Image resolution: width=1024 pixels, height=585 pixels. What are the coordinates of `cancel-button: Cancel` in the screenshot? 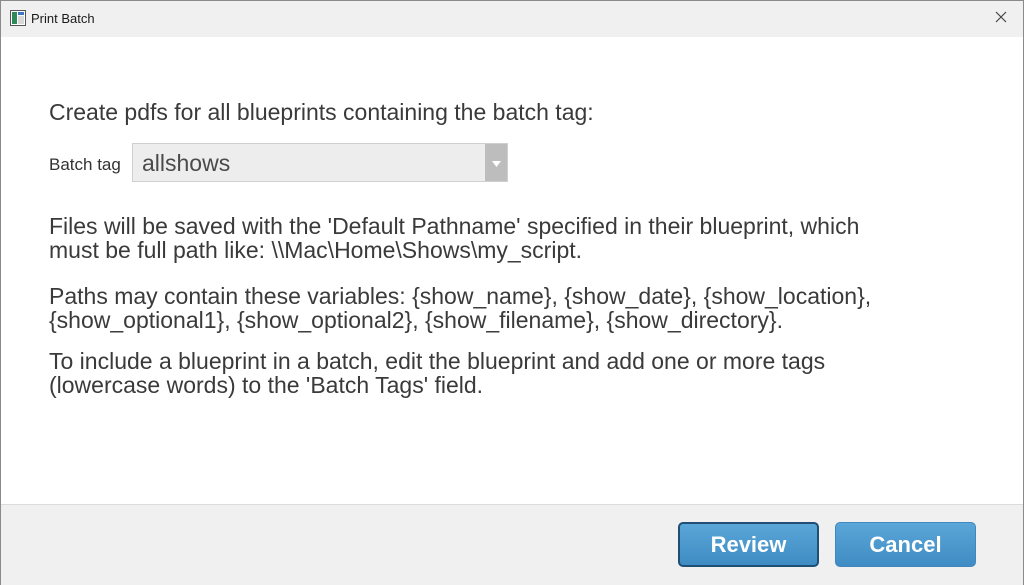 It's located at (905, 544).